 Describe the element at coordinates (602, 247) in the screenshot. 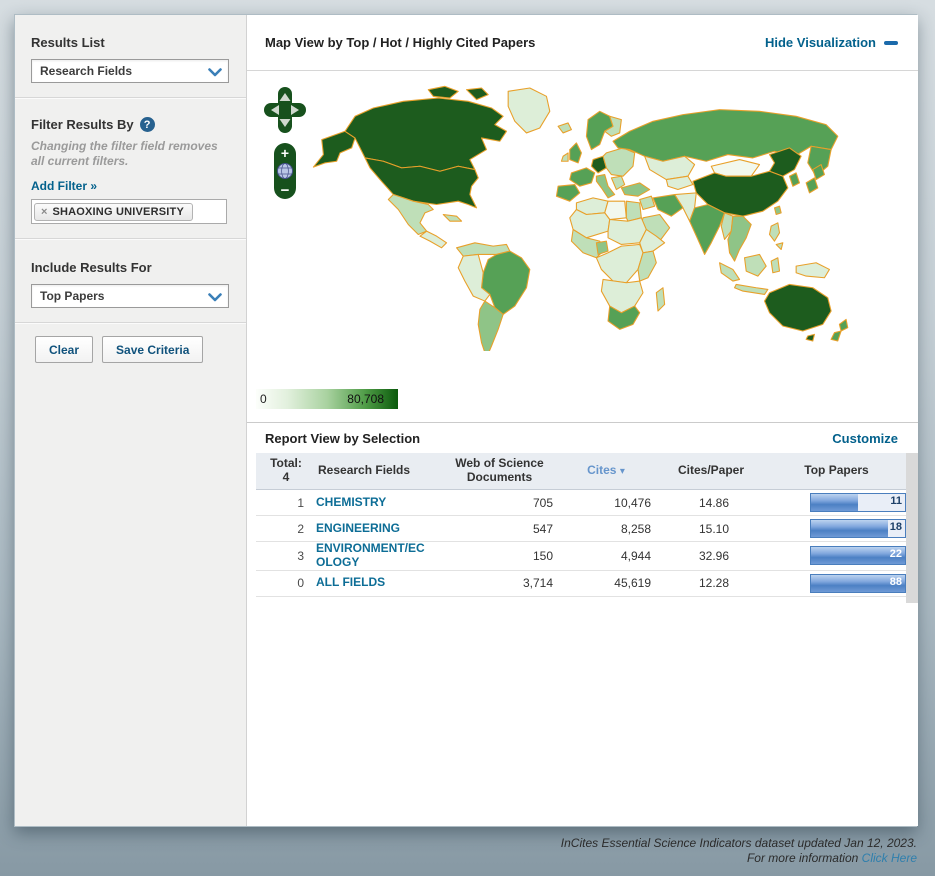

I see `country-nigeria` at that location.